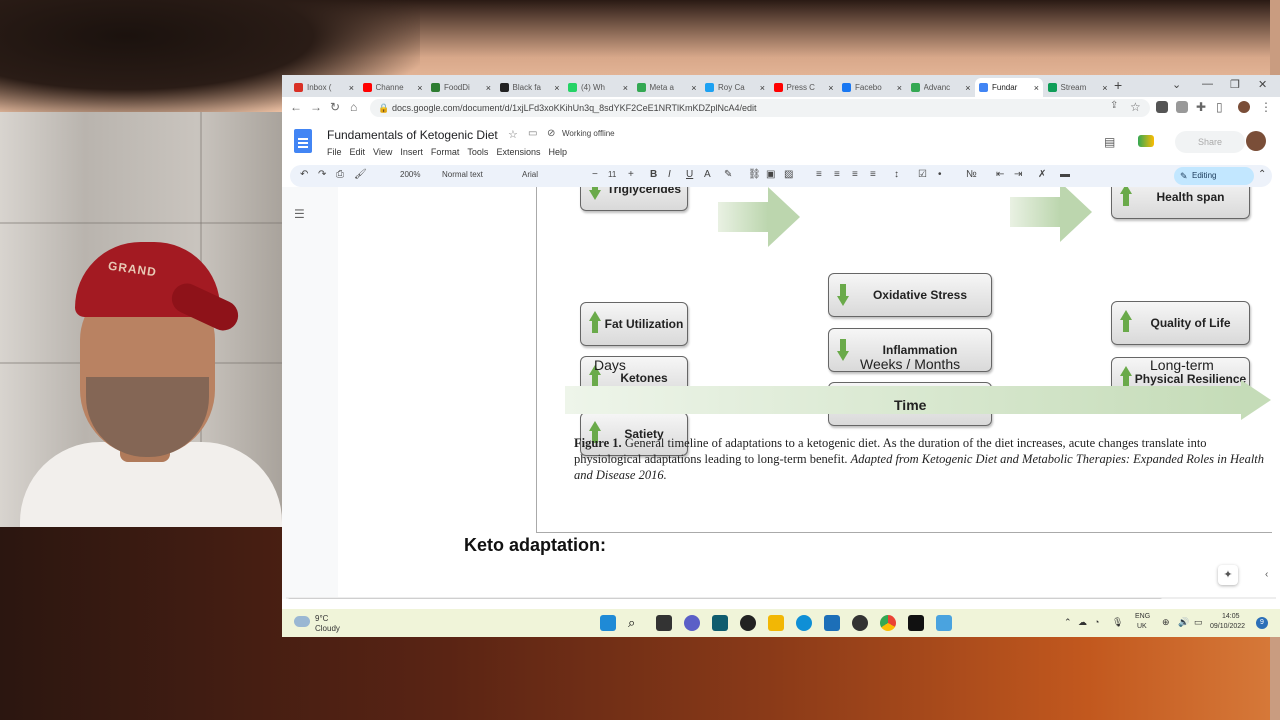  I want to click on font-select: Arial, so click(530, 174).